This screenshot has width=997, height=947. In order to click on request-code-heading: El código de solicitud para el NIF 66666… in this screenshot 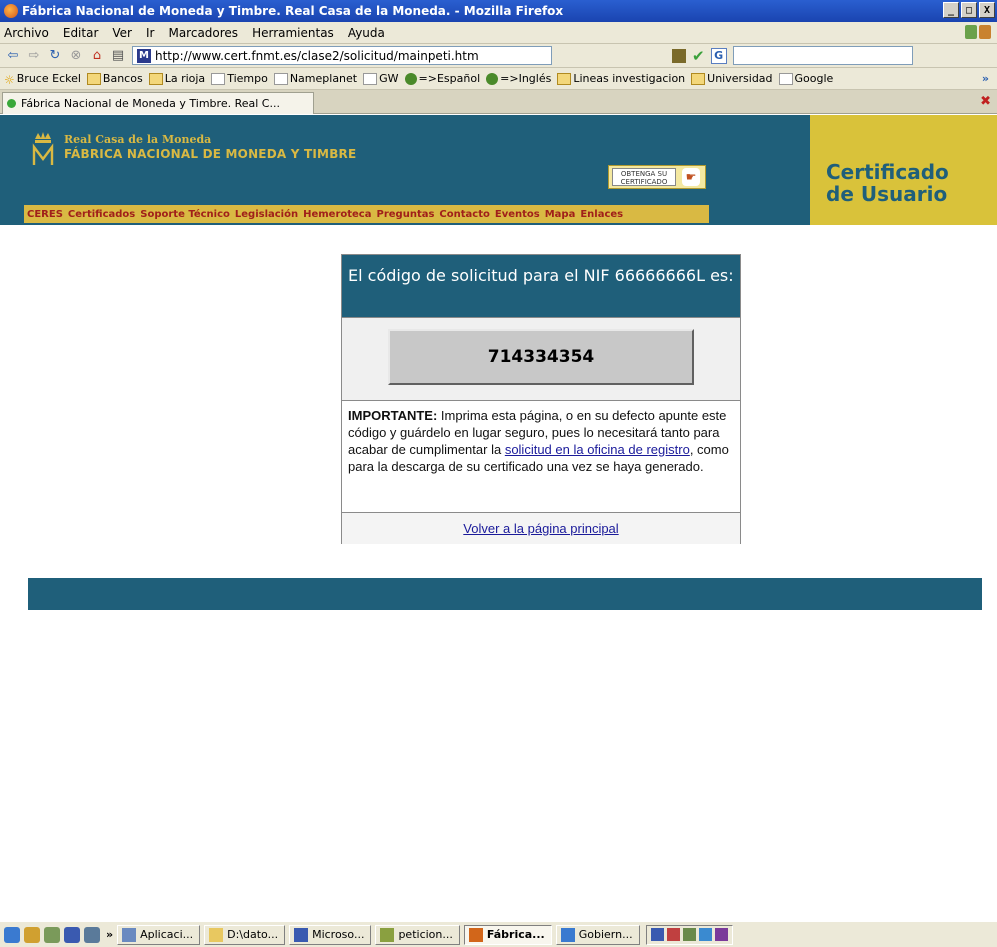, I will do `click(541, 286)`.